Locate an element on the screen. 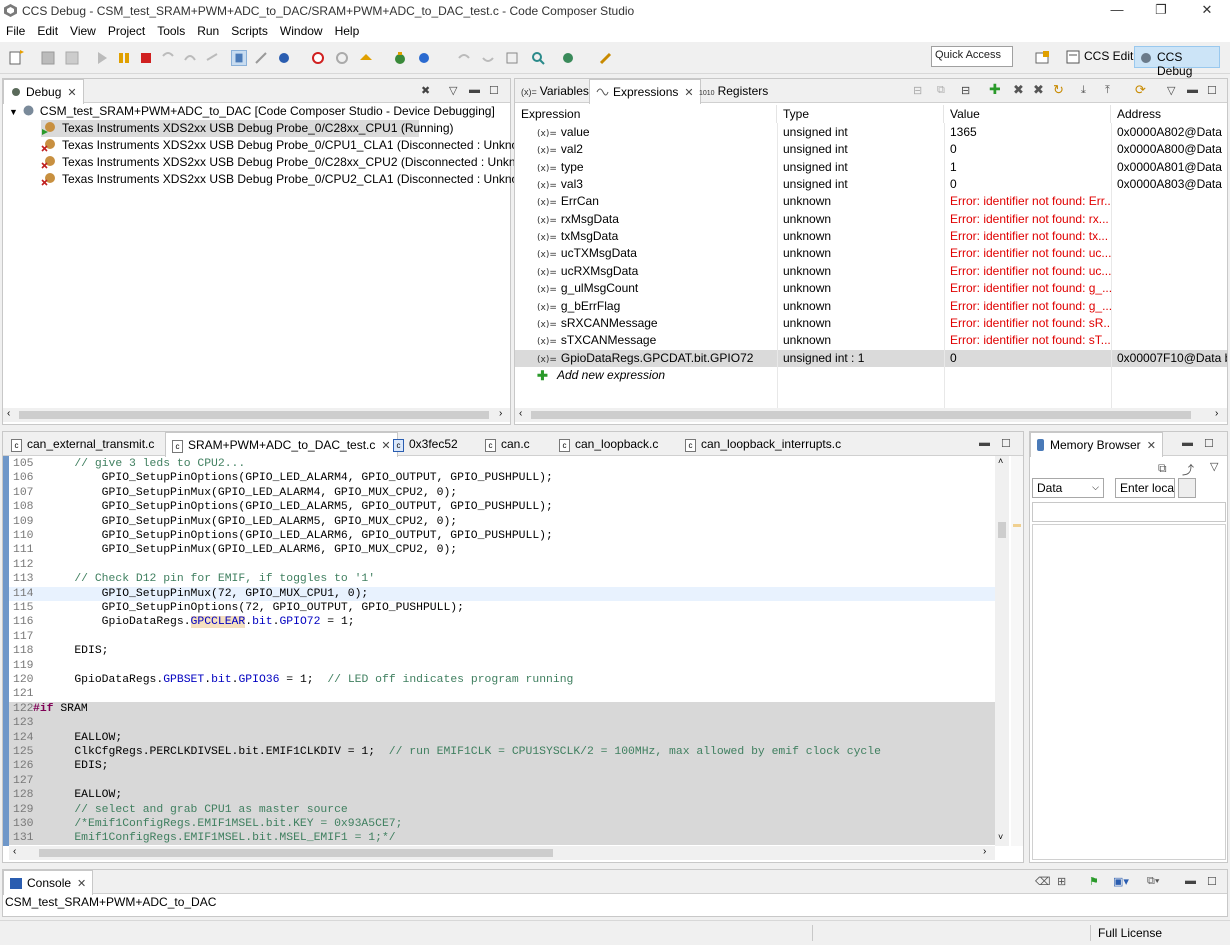 This screenshot has width=1230, height=945. add-new-expression-row: ✚ Add new expression is located at coordinates (871, 375).